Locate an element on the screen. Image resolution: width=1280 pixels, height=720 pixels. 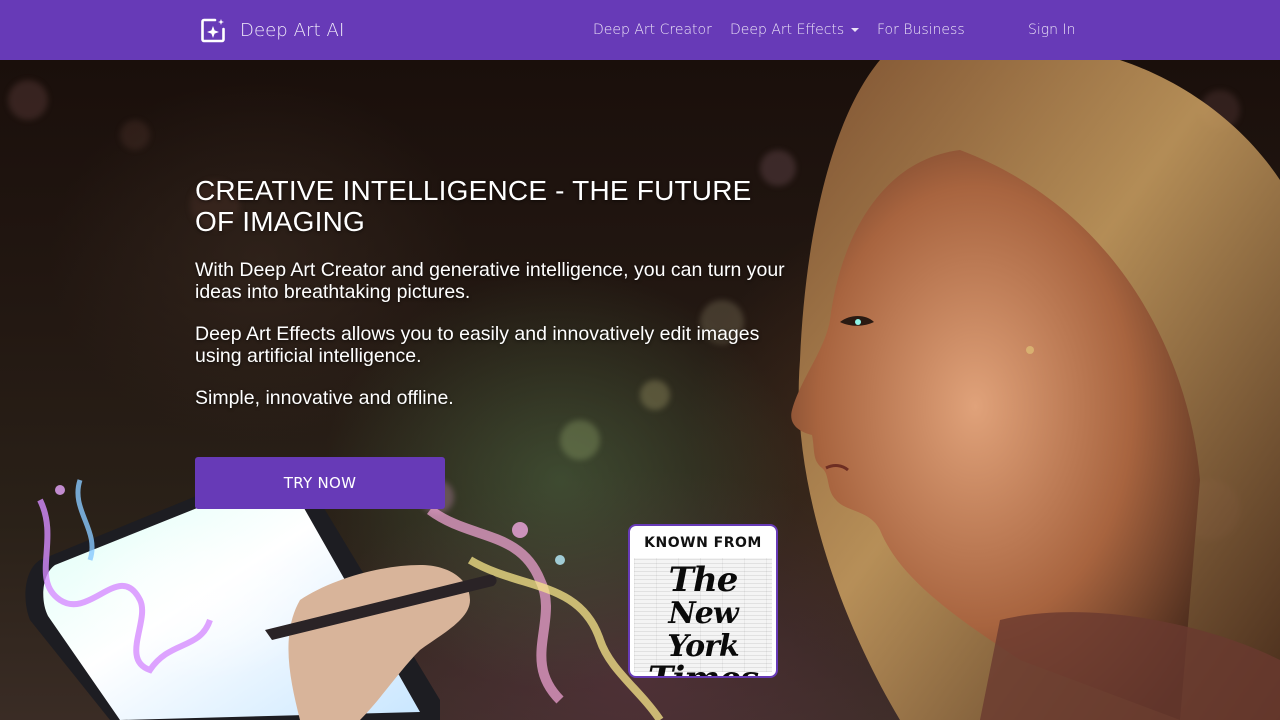
nyt-logo-line: The is located at coordinates (703, 580).